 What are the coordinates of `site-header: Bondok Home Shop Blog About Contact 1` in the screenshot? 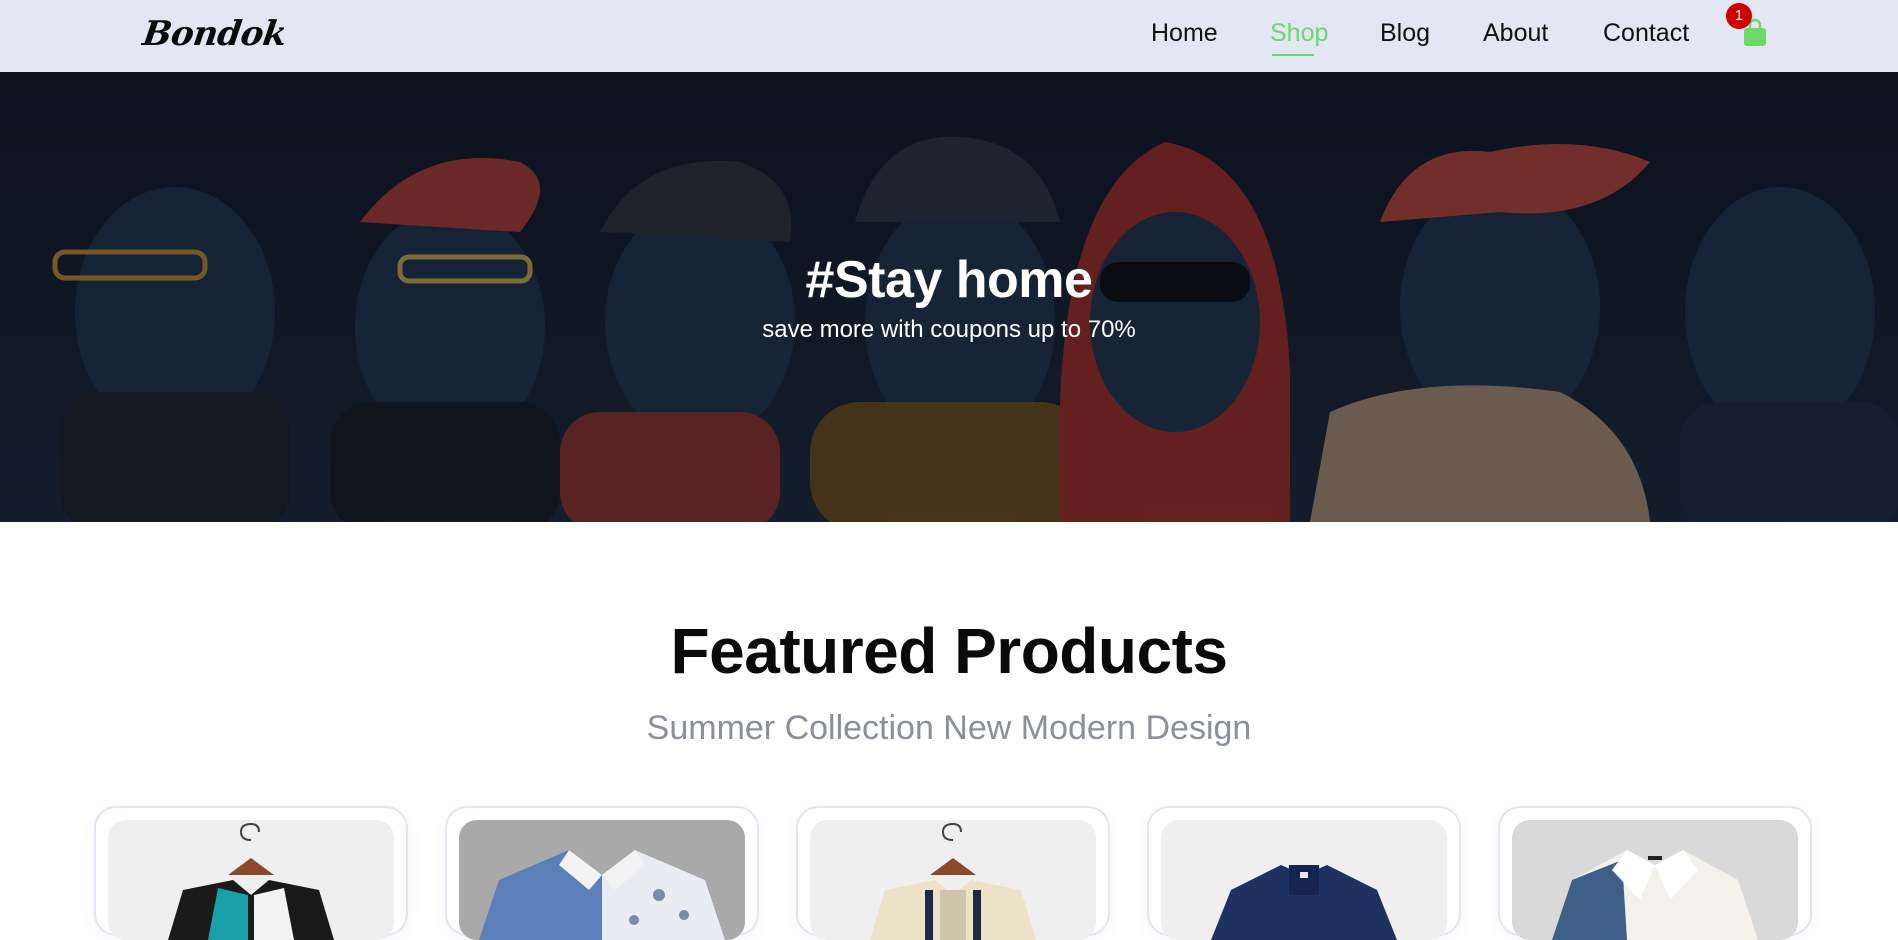 It's located at (949, 36).